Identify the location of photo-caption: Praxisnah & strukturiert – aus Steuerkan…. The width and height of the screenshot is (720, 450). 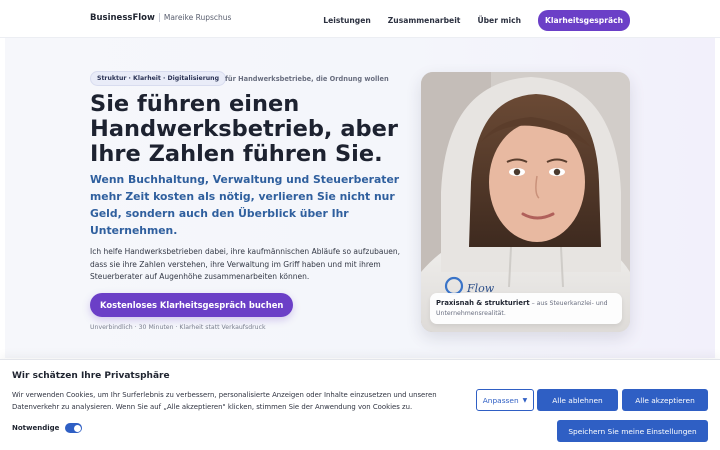
(526, 308).